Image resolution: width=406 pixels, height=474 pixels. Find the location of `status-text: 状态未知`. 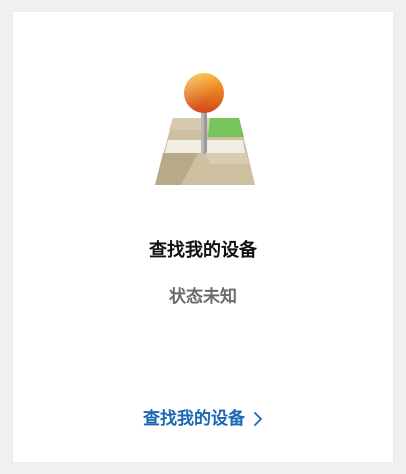

status-text: 状态未知 is located at coordinates (203, 296).